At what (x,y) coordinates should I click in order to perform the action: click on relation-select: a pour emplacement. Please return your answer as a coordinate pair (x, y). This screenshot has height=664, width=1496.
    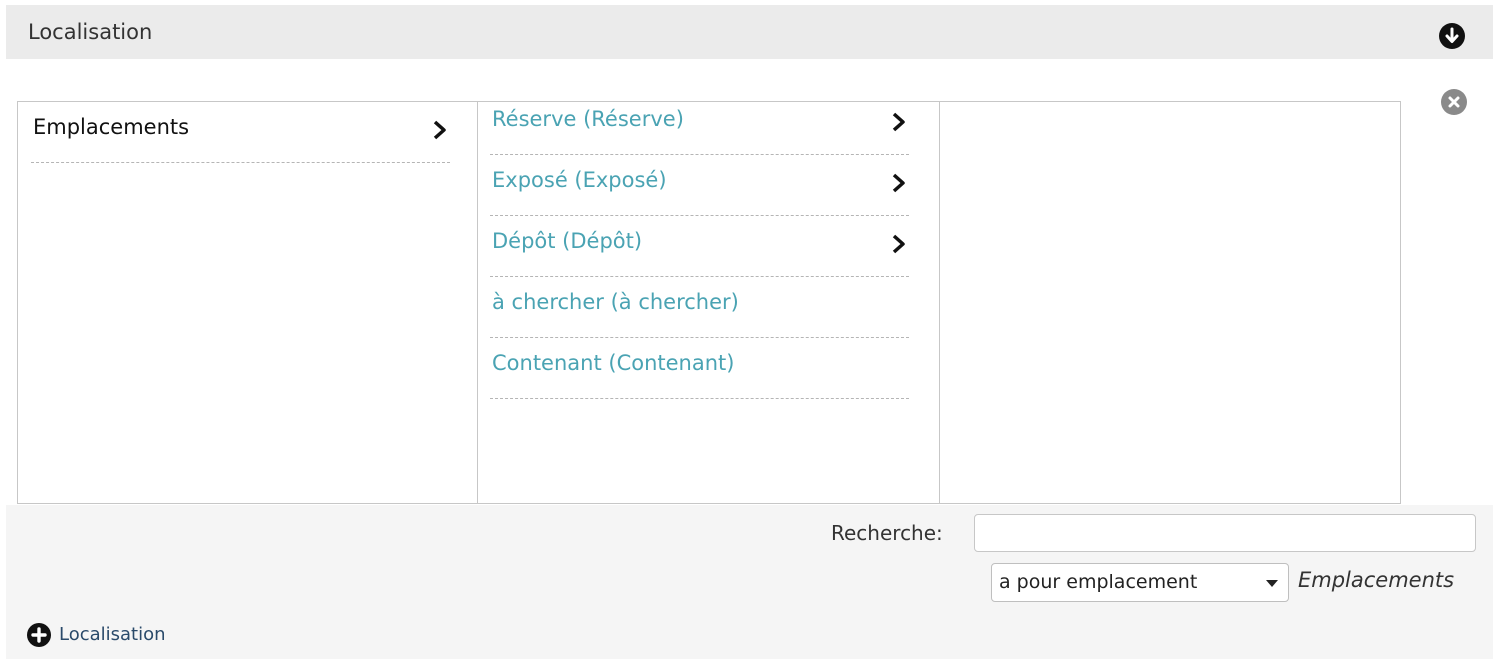
    Looking at the image, I should click on (1140, 582).